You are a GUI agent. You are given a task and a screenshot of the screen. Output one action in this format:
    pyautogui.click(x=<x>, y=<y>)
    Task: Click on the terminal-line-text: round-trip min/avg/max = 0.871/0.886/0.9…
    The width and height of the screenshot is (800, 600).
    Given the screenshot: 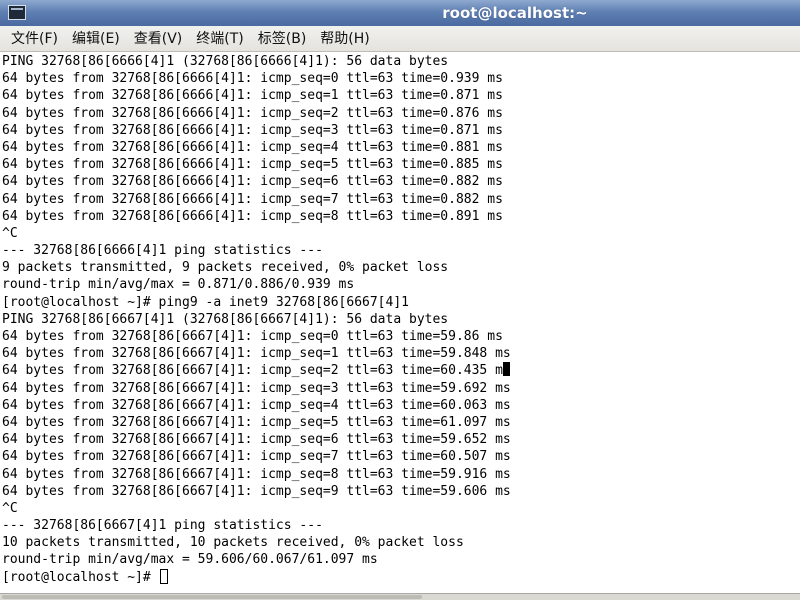 What is the action you would take?
    pyautogui.click(x=178, y=285)
    